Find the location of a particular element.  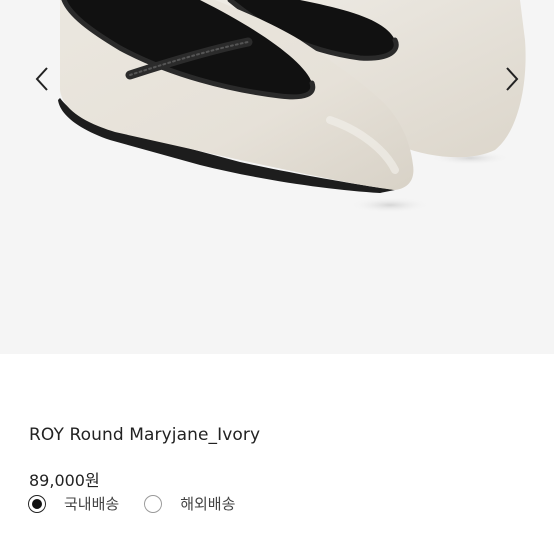

gallery-prev-button is located at coordinates (42, 79).